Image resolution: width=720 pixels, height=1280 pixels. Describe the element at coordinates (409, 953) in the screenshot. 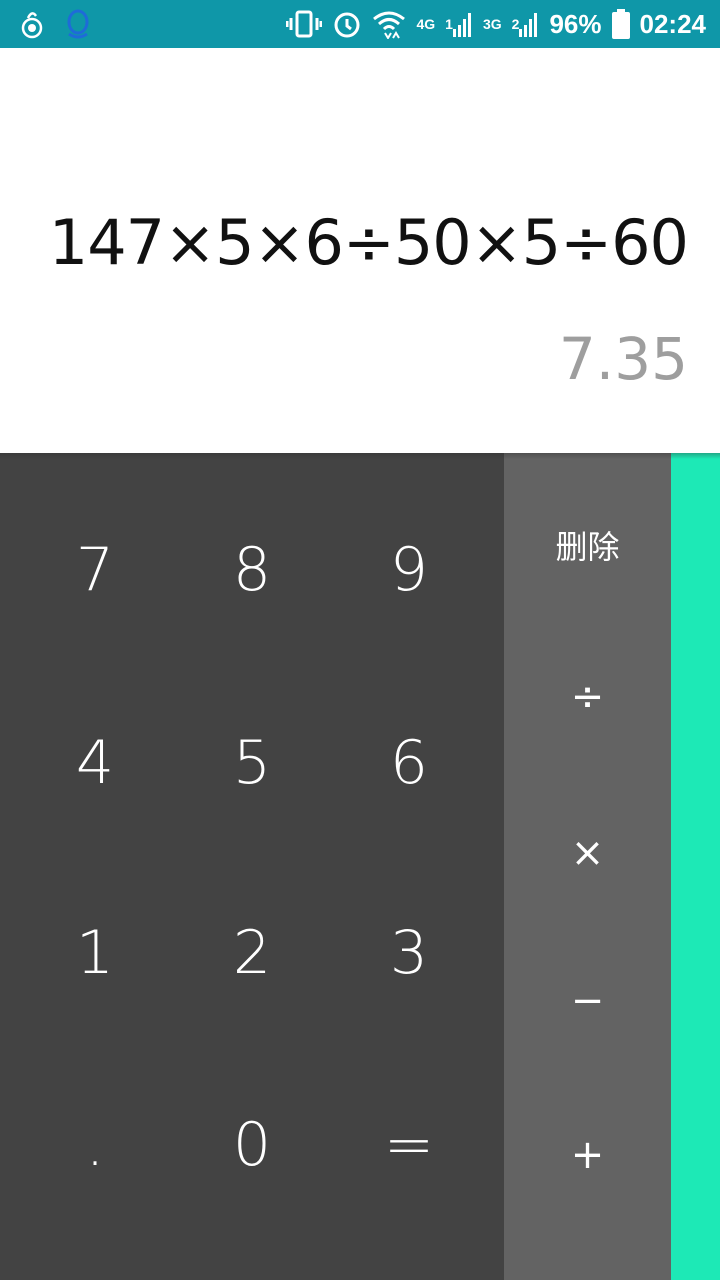

I see `digit-3-button: 3` at that location.